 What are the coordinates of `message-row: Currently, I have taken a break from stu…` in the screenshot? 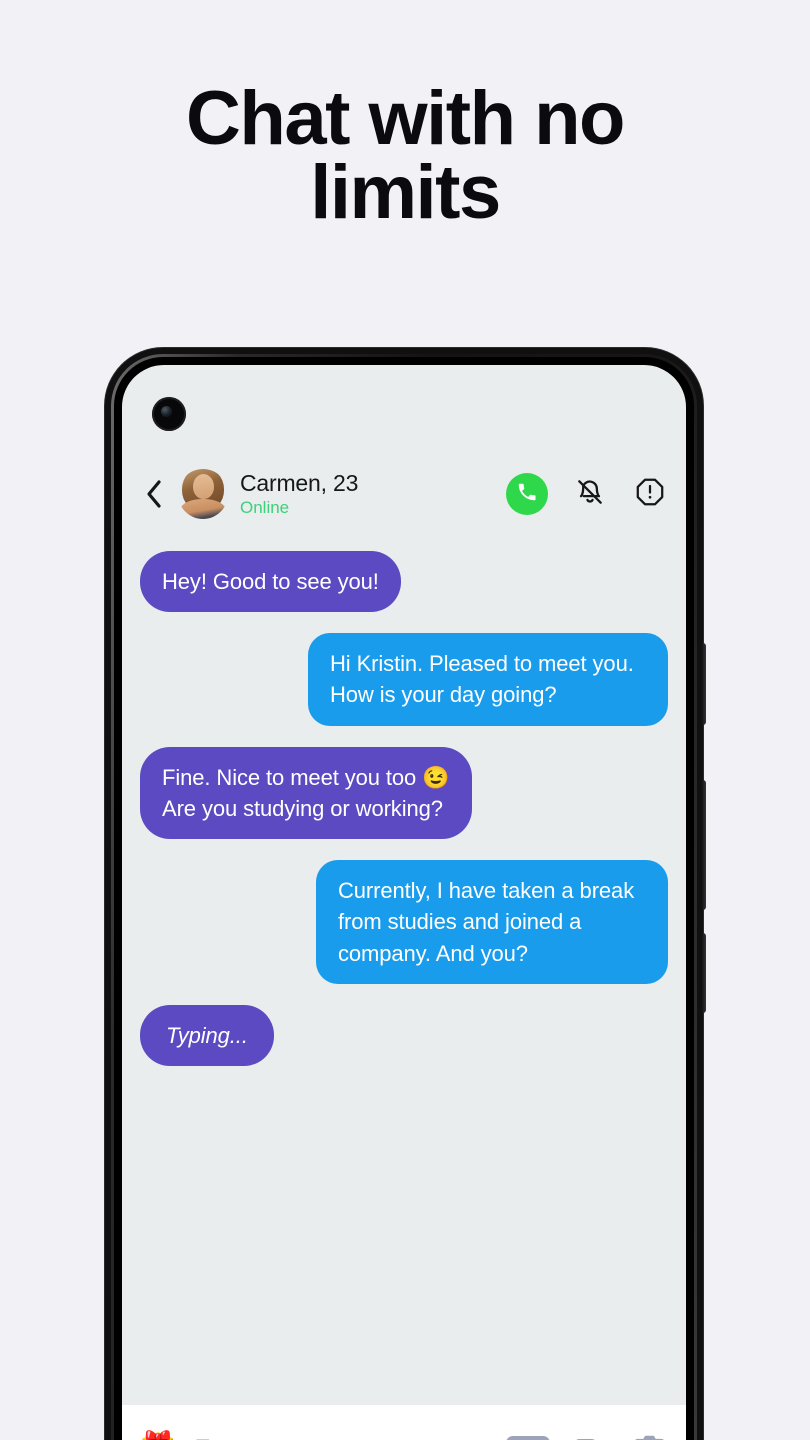 It's located at (404, 922).